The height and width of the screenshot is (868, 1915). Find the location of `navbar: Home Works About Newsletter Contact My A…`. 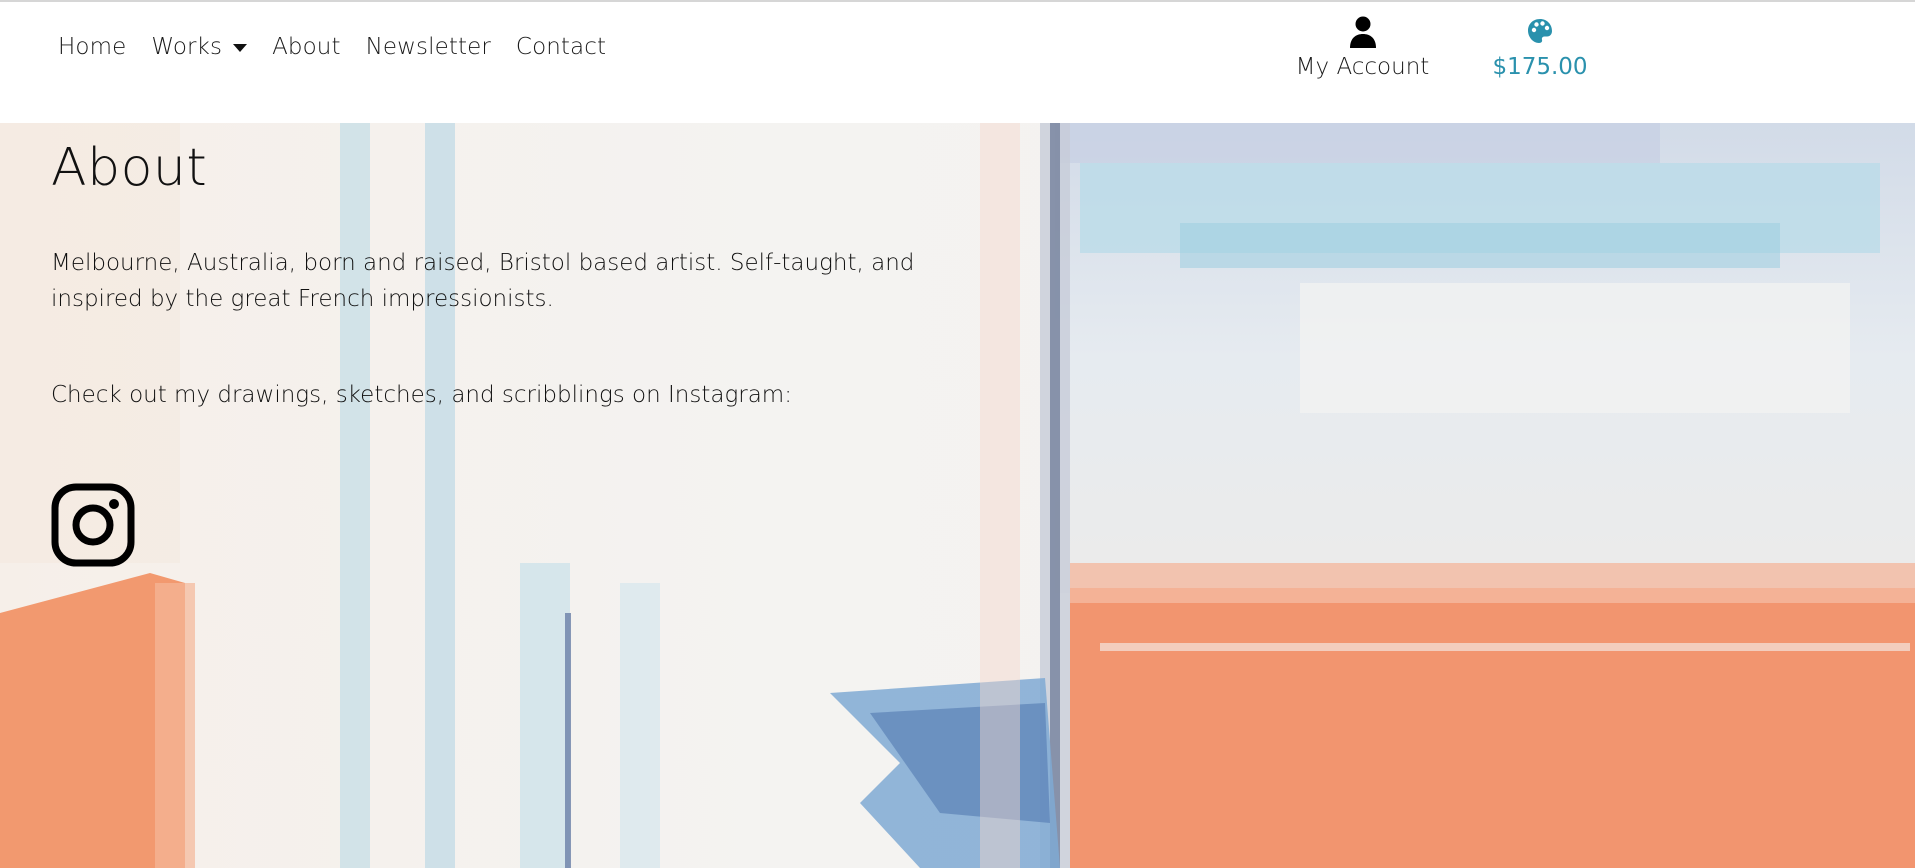

navbar: Home Works About Newsletter Contact My A… is located at coordinates (957, 62).